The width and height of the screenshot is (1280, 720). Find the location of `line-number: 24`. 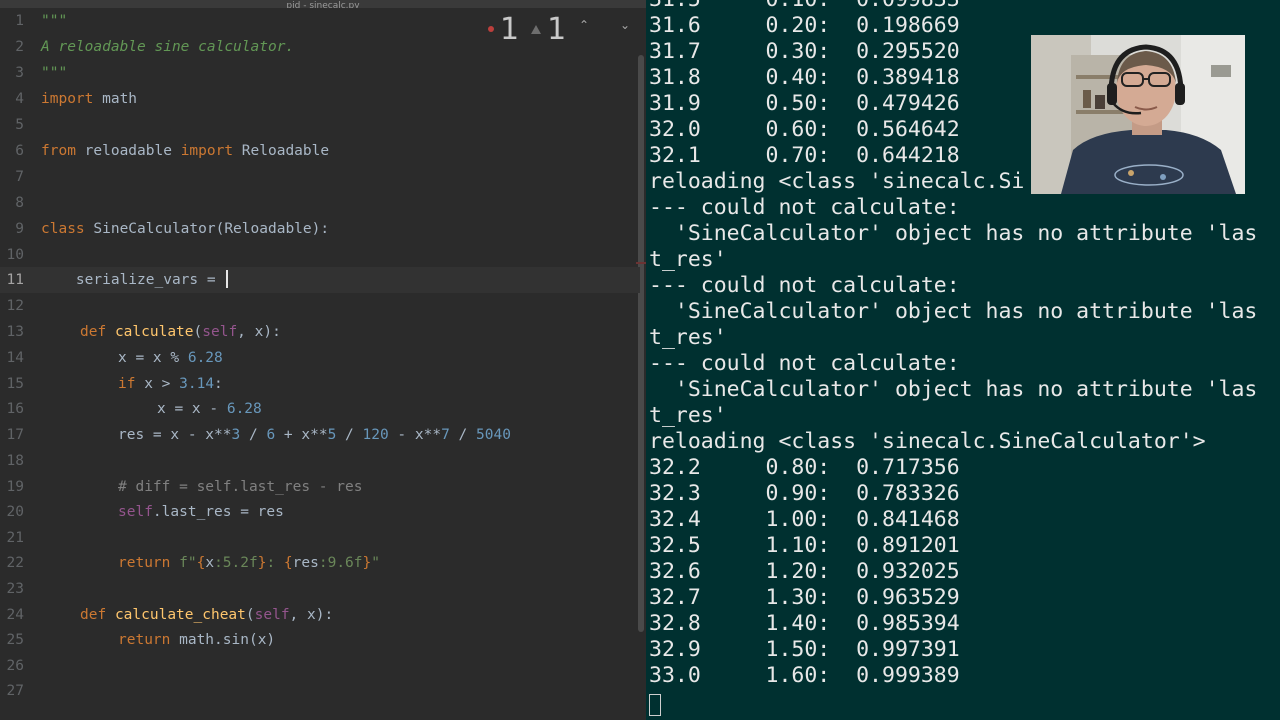

line-number: 24 is located at coordinates (15, 615).